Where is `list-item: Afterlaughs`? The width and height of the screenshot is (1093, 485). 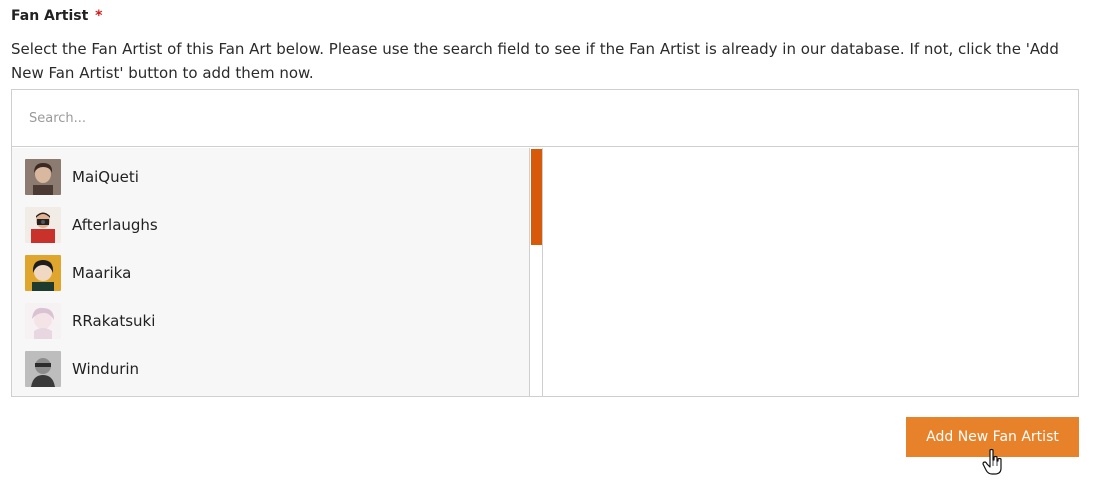
list-item: Afterlaughs is located at coordinates (91, 225).